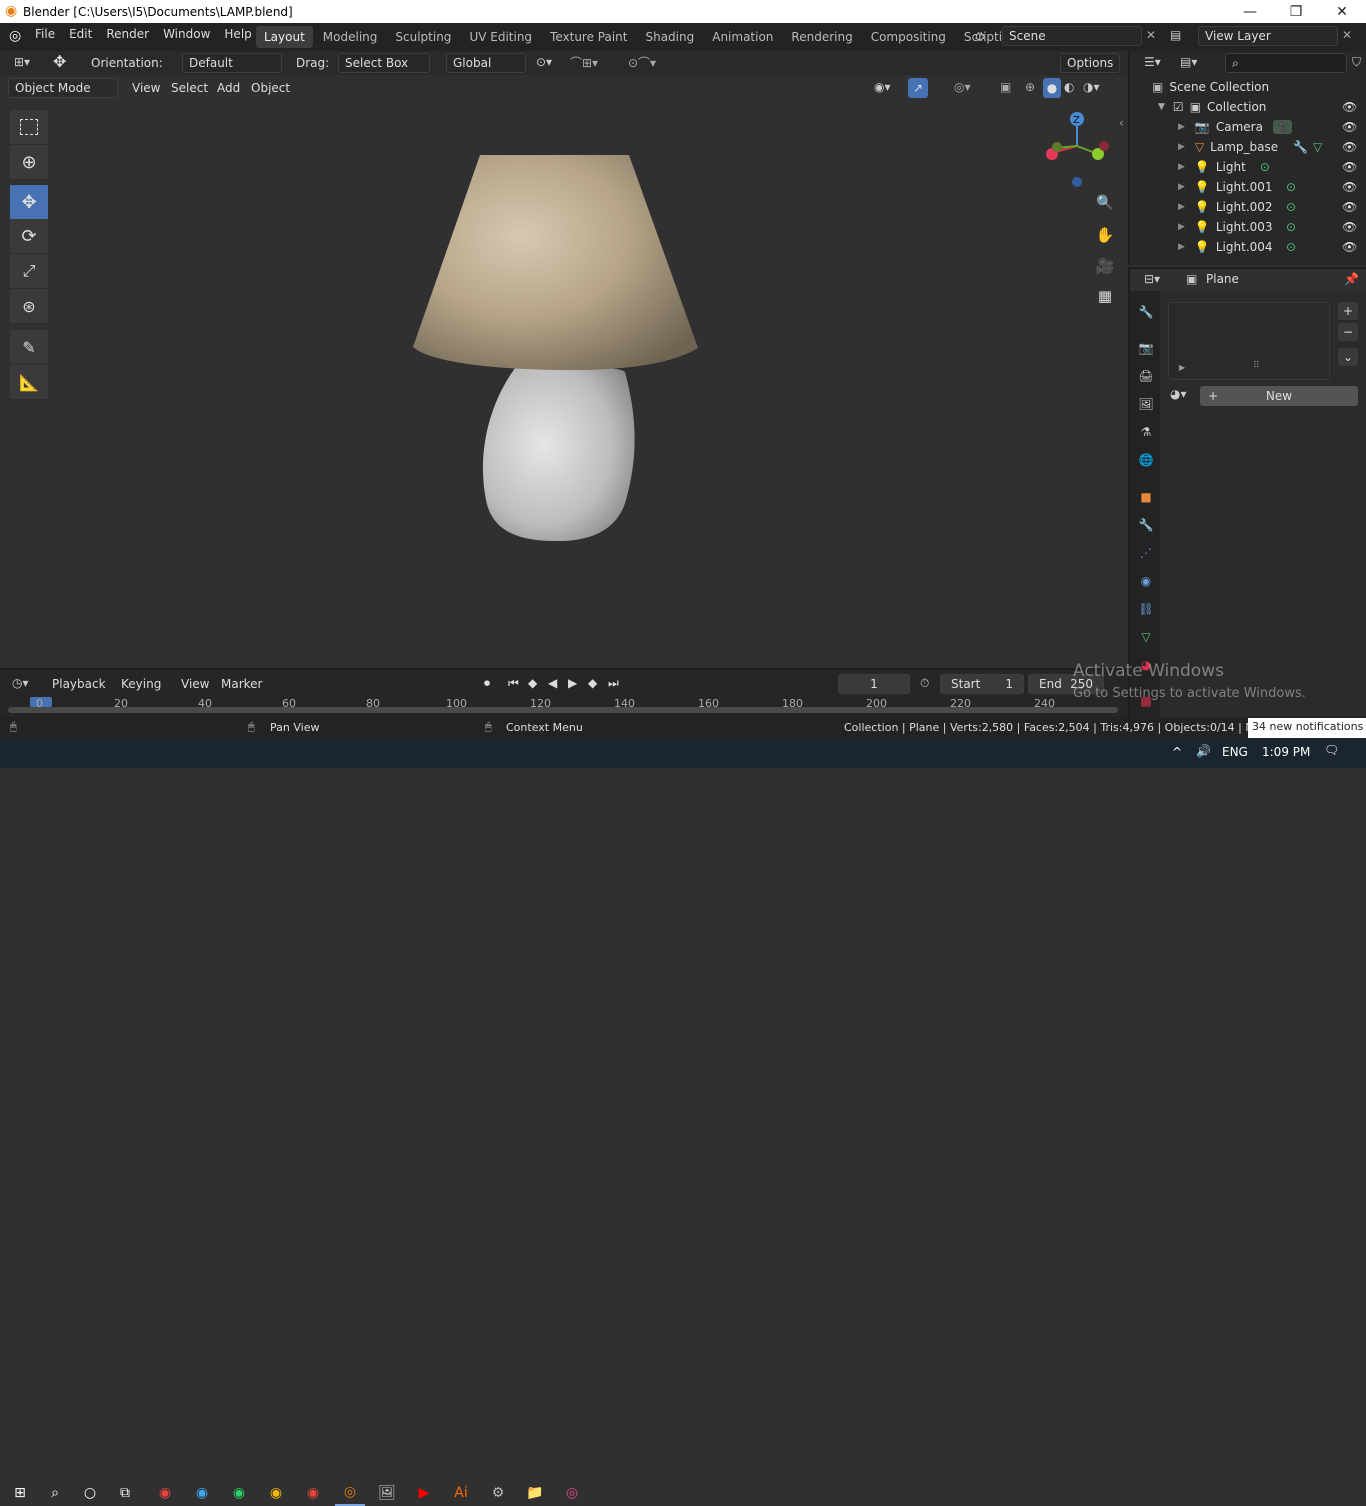  I want to click on display-mode-icon: ▤▾, so click(1188, 62).